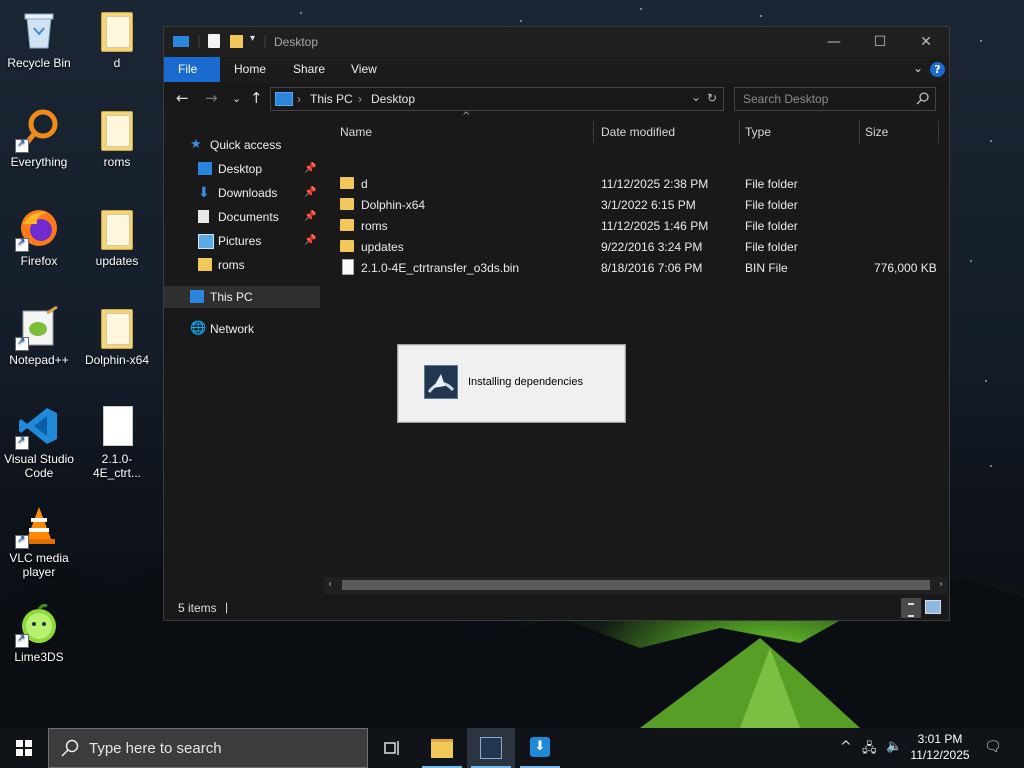 This screenshot has width=1024, height=768. What do you see at coordinates (525, 382) in the screenshot?
I see `dialog-message: Installing dependencies` at bounding box center [525, 382].